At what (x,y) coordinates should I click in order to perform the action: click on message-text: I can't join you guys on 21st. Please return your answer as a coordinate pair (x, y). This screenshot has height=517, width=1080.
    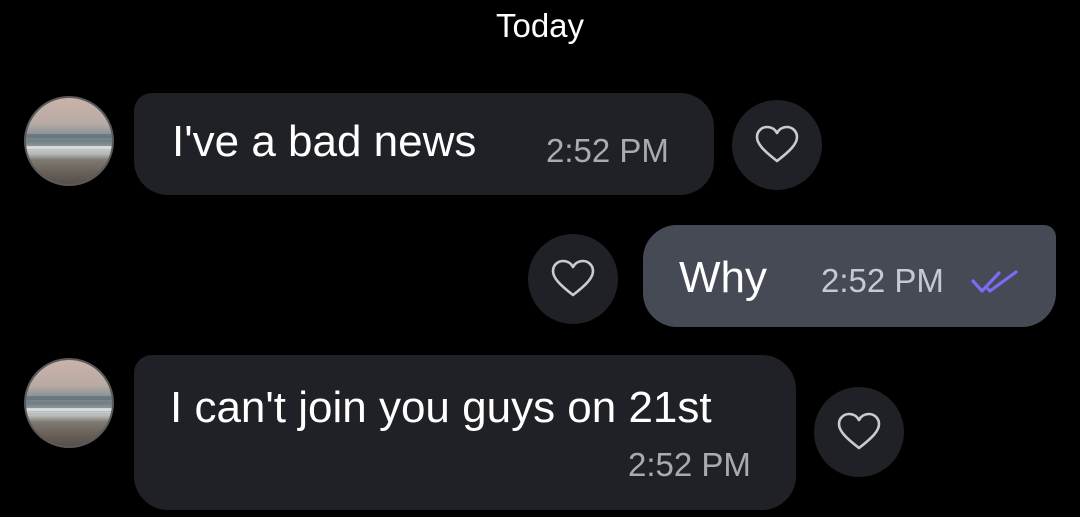
    Looking at the image, I should click on (441, 407).